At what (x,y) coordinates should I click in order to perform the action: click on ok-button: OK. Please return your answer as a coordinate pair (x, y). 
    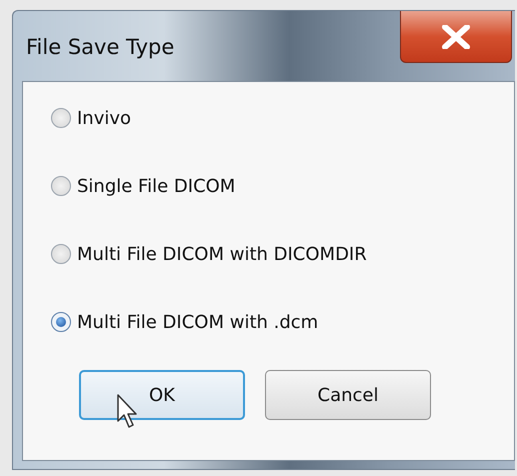
    Looking at the image, I should click on (162, 395).